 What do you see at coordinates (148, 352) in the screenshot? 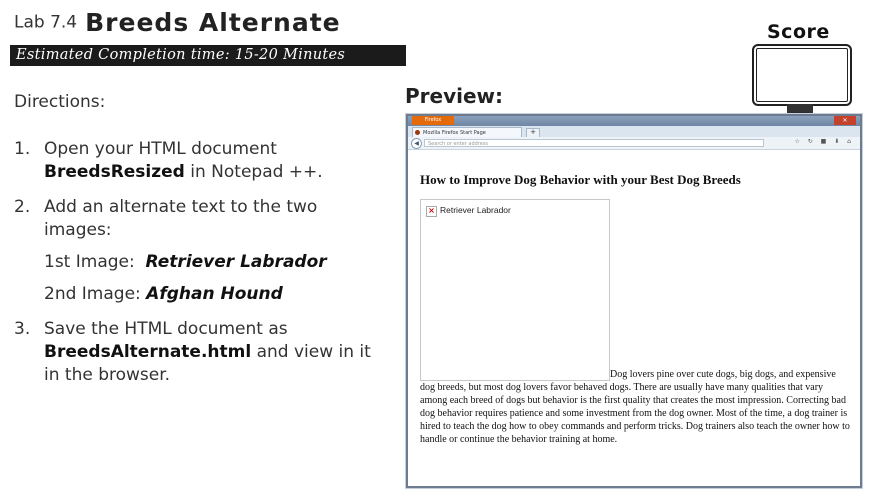
I see `step-filename: BreedsAlternate.html` at bounding box center [148, 352].